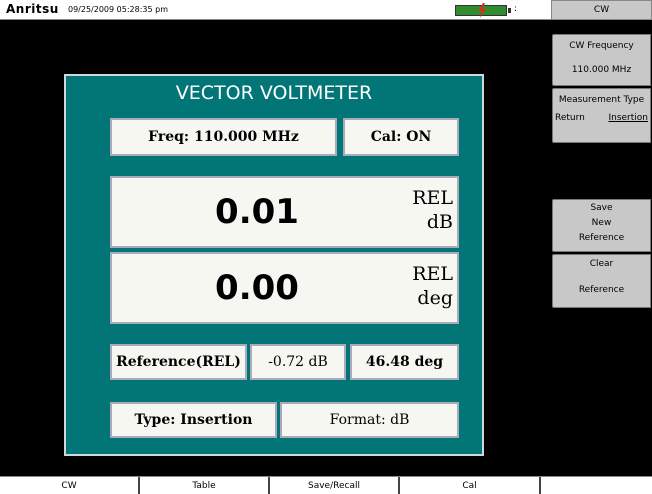  Describe the element at coordinates (601, 46) in the screenshot. I see `cw-frequency-label: CW Frequency` at that location.